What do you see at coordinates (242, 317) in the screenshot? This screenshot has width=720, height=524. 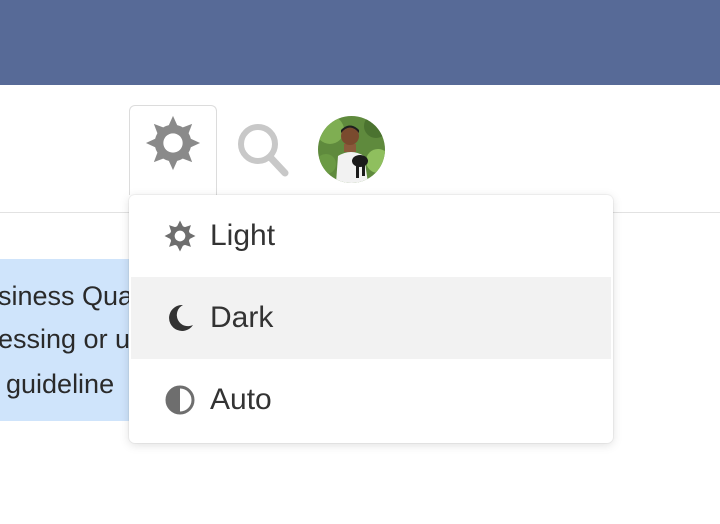 I see `theme-option-label: Dark` at bounding box center [242, 317].